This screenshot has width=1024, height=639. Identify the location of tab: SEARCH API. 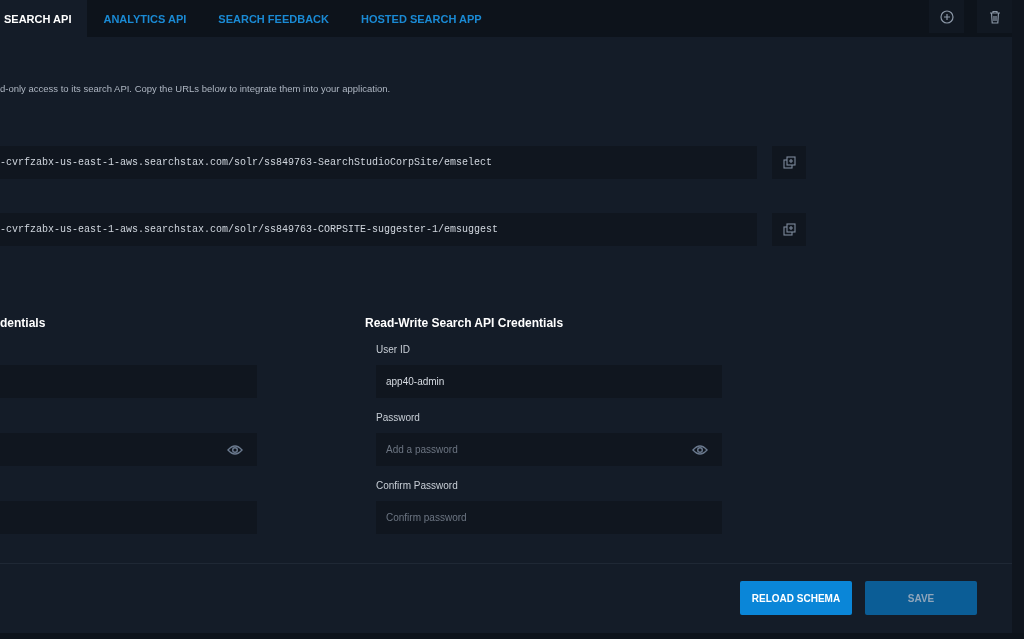
(44, 18).